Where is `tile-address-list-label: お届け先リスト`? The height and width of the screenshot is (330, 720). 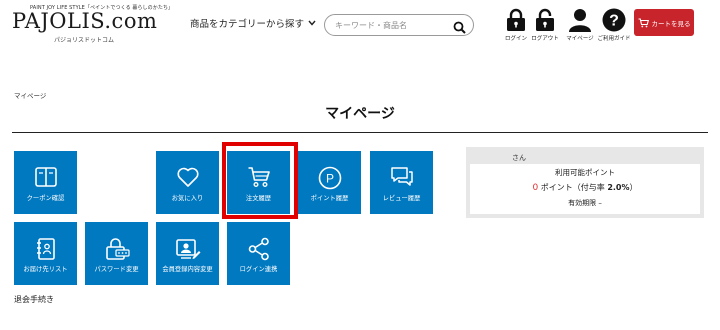
tile-address-list-label: お届け先リスト is located at coordinates (45, 269).